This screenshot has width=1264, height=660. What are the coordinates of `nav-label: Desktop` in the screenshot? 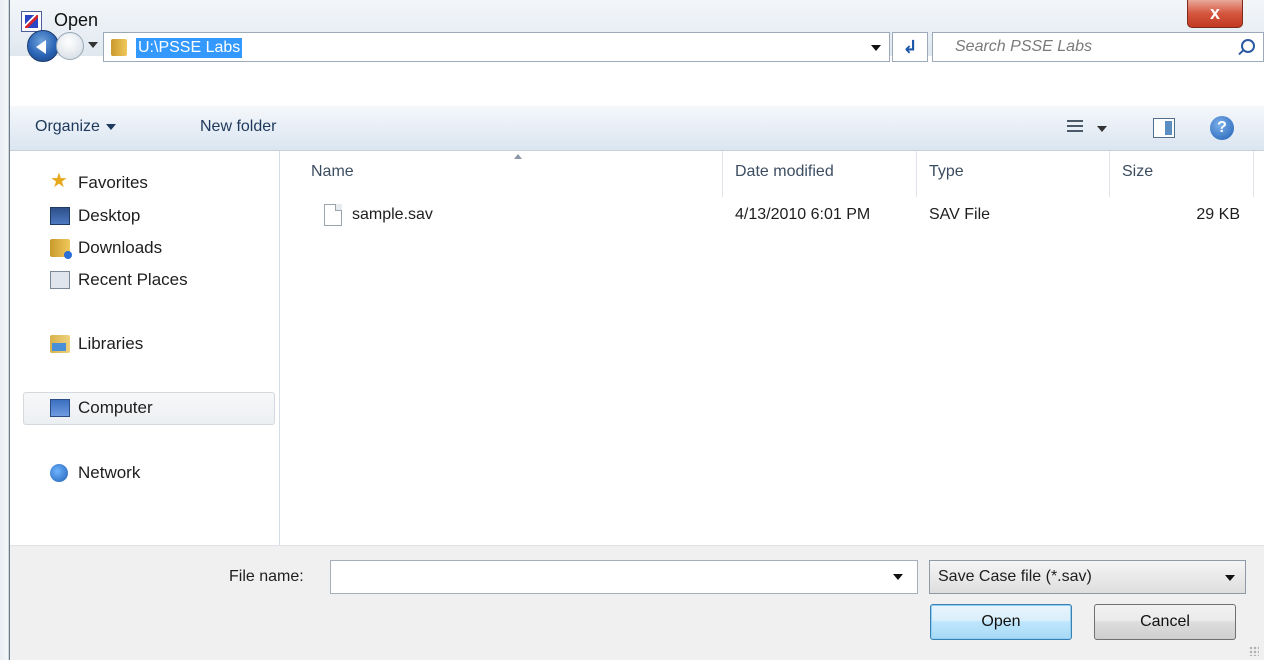 It's located at (109, 215).